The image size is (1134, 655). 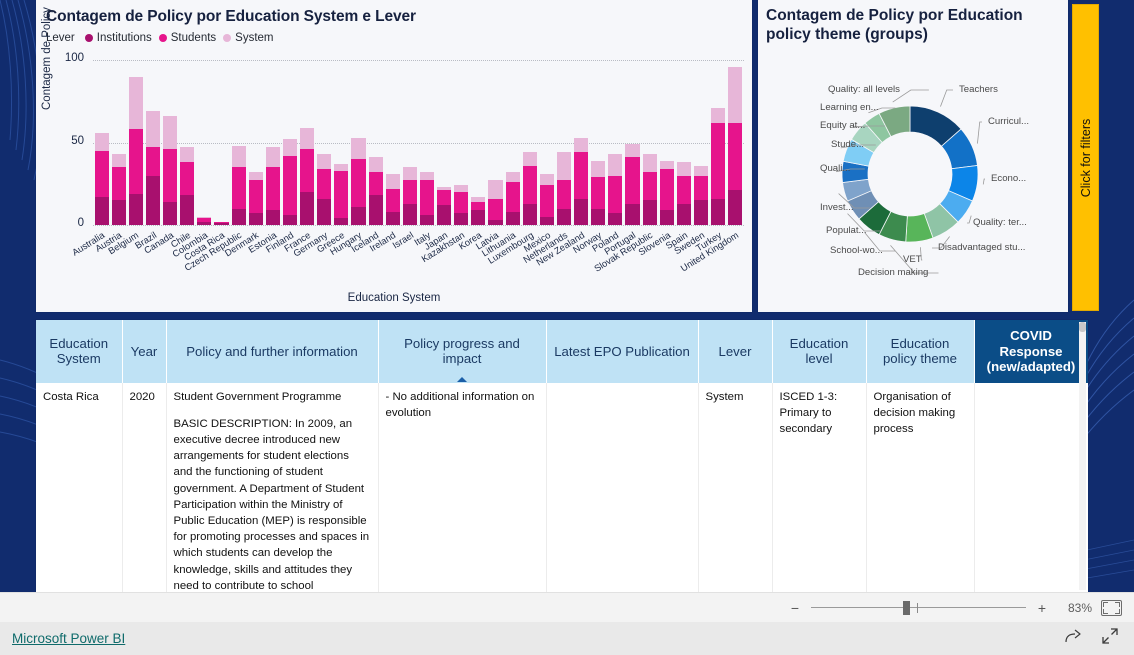 What do you see at coordinates (1085, 157) in the screenshot?
I see `filters-pane-toggle: Click for filters` at bounding box center [1085, 157].